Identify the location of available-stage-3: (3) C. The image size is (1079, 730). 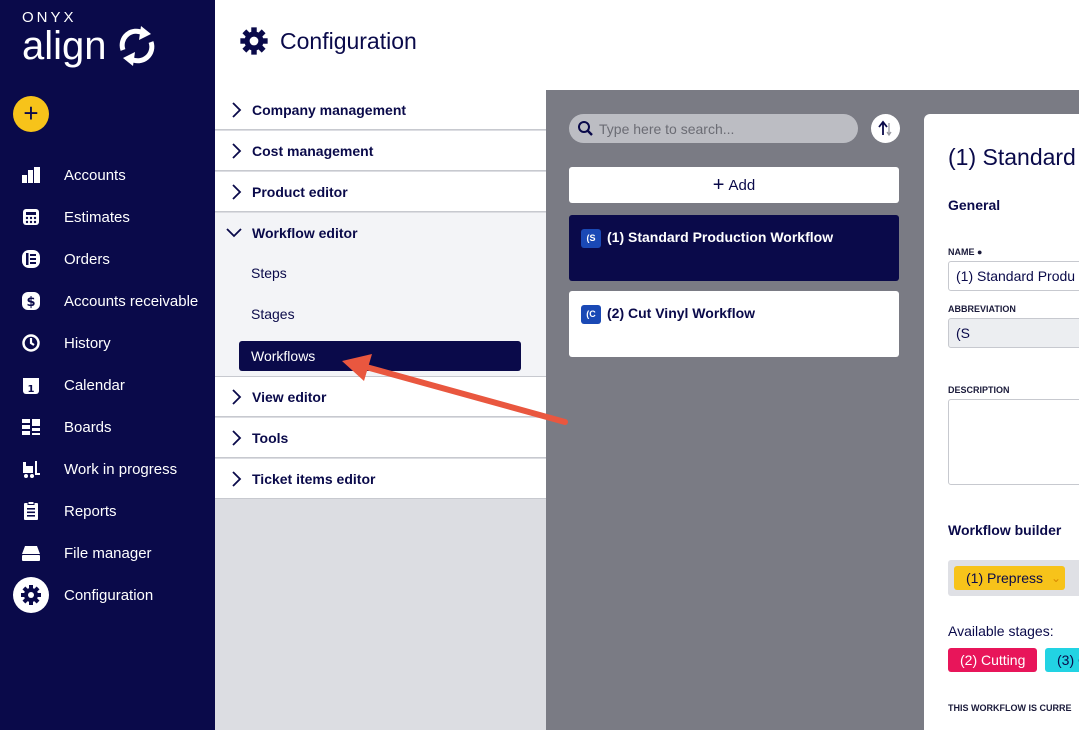
(1062, 660).